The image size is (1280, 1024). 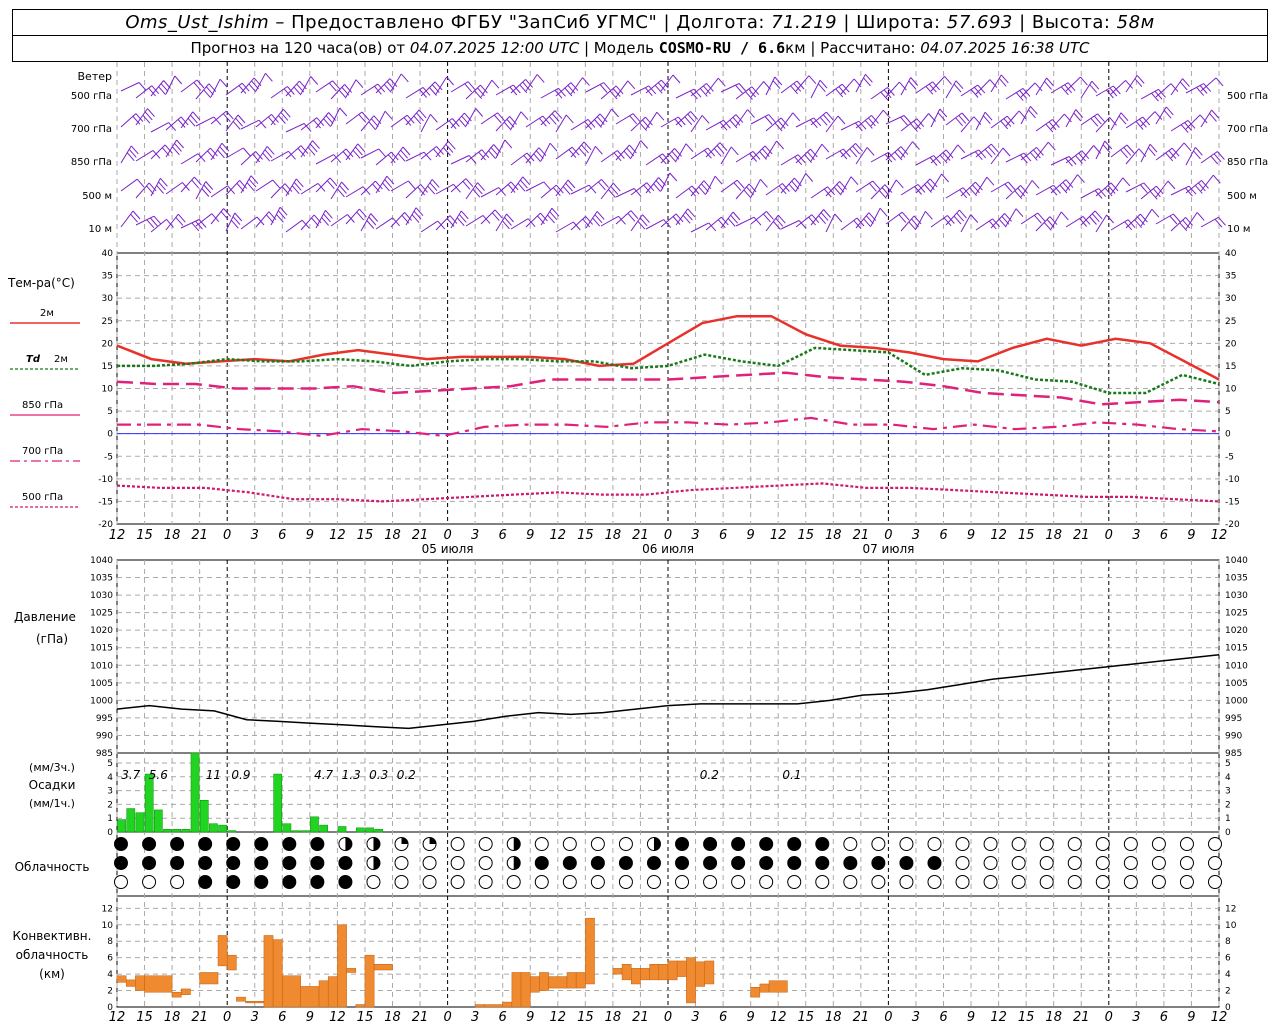 What do you see at coordinates (1219, 535) in the screenshot?
I see `xtick-label: 12` at bounding box center [1219, 535].